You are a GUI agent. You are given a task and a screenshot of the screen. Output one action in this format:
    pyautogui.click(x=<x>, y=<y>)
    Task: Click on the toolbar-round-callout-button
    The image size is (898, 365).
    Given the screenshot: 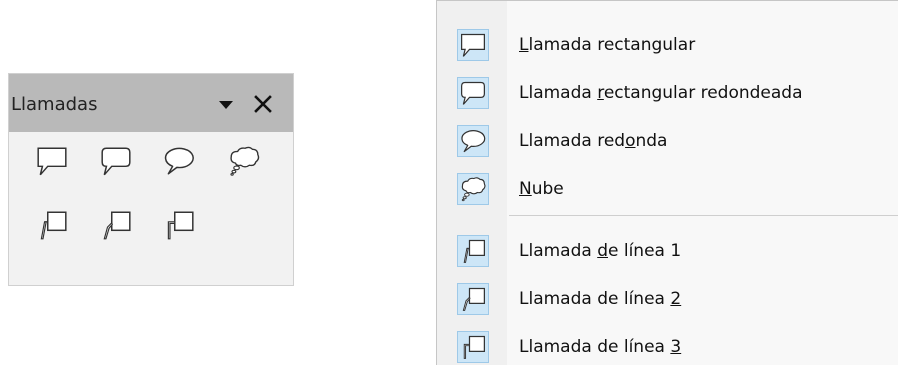 What is the action you would take?
    pyautogui.click(x=179, y=161)
    